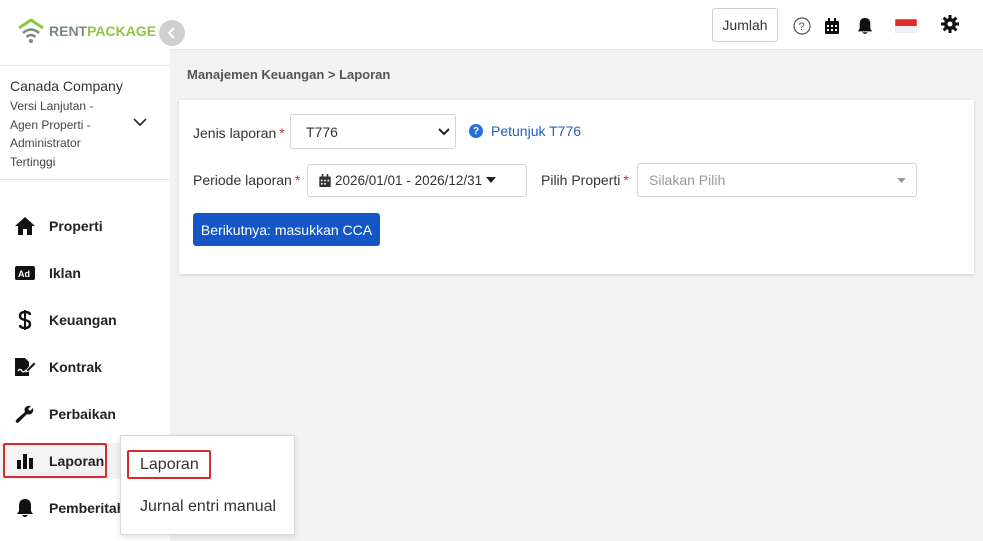  I want to click on chevron-left-icon, so click(171, 33).